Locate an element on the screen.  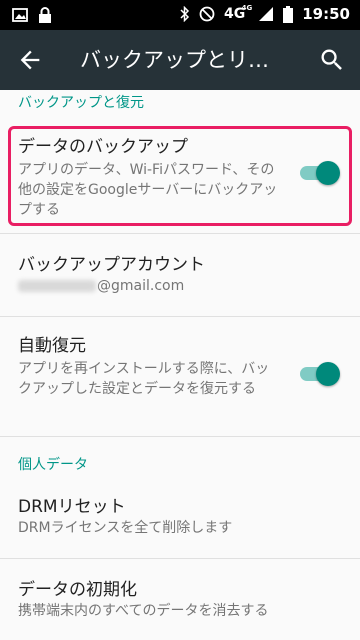
drm-reset-item: DRMリセット DRMライセンスを全て削除します is located at coordinates (180, 514).